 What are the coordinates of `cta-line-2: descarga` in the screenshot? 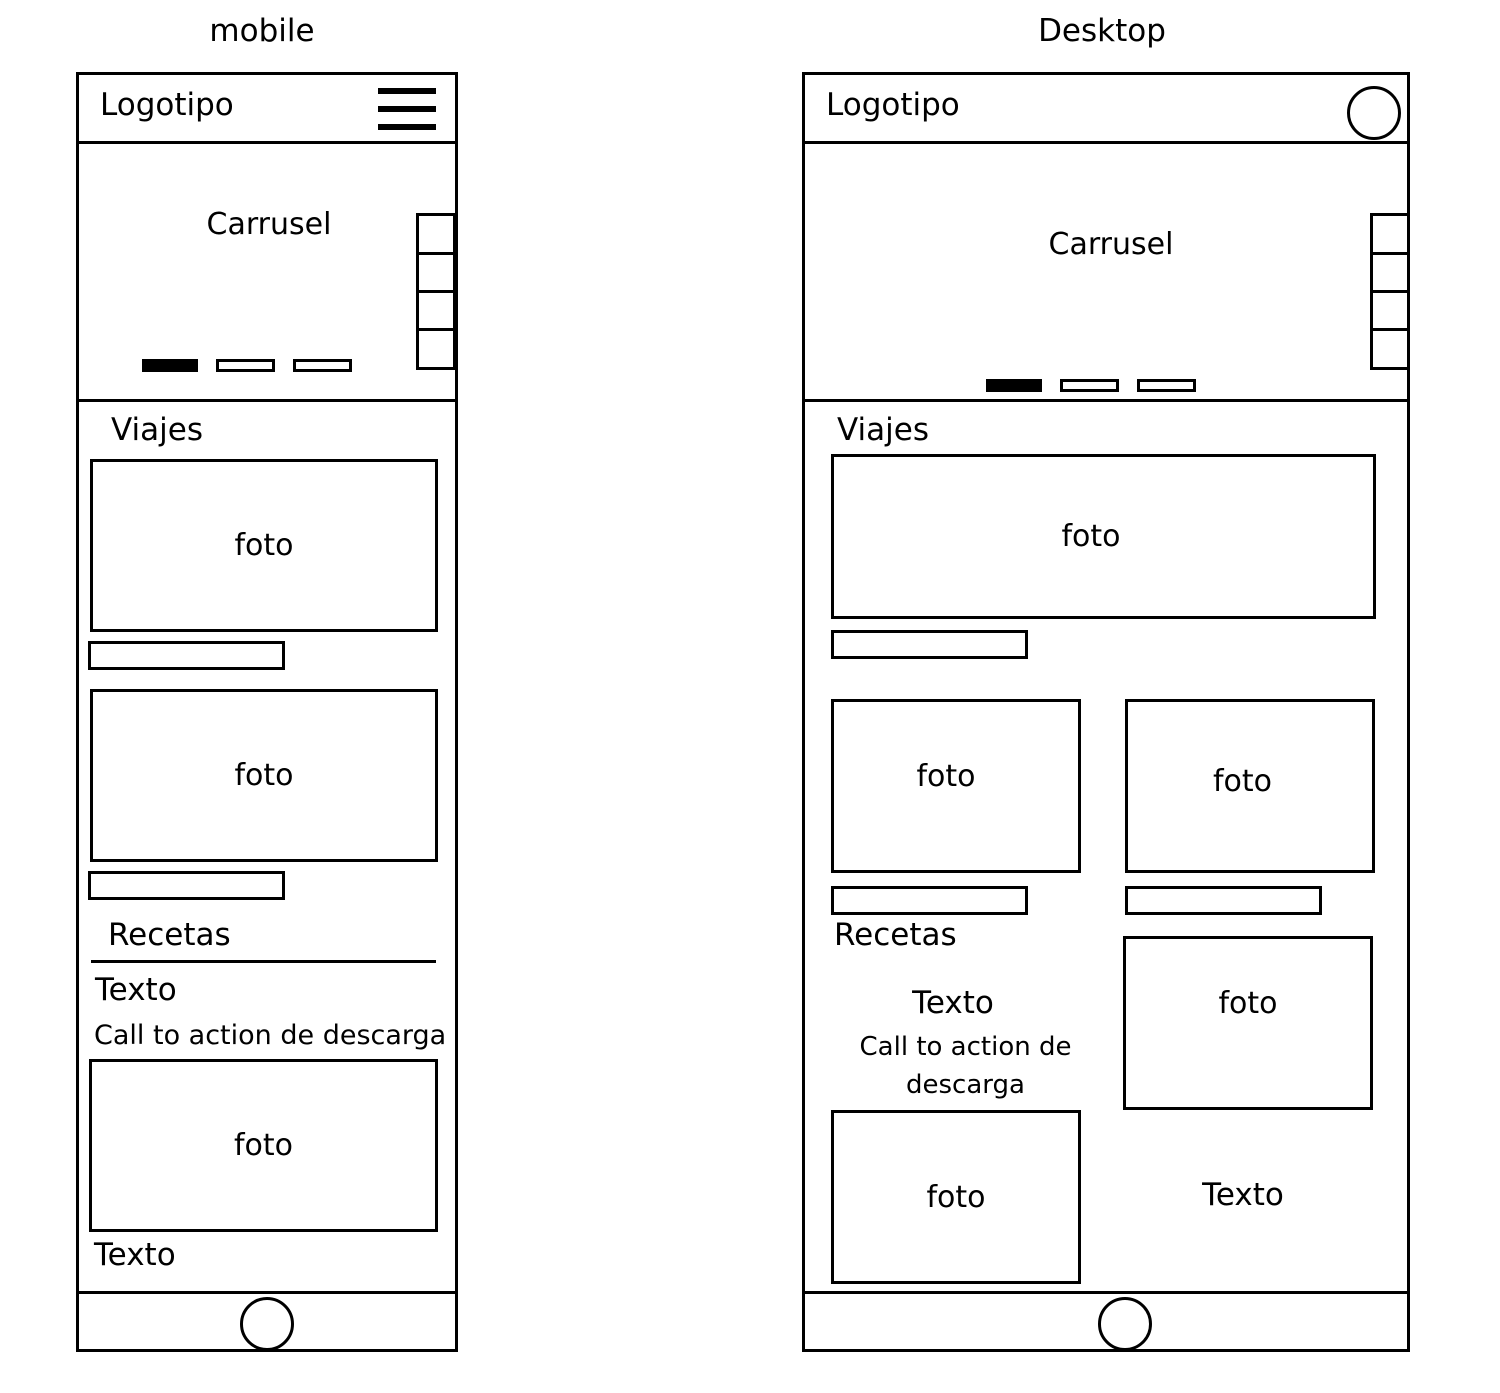 It's located at (965, 1084).